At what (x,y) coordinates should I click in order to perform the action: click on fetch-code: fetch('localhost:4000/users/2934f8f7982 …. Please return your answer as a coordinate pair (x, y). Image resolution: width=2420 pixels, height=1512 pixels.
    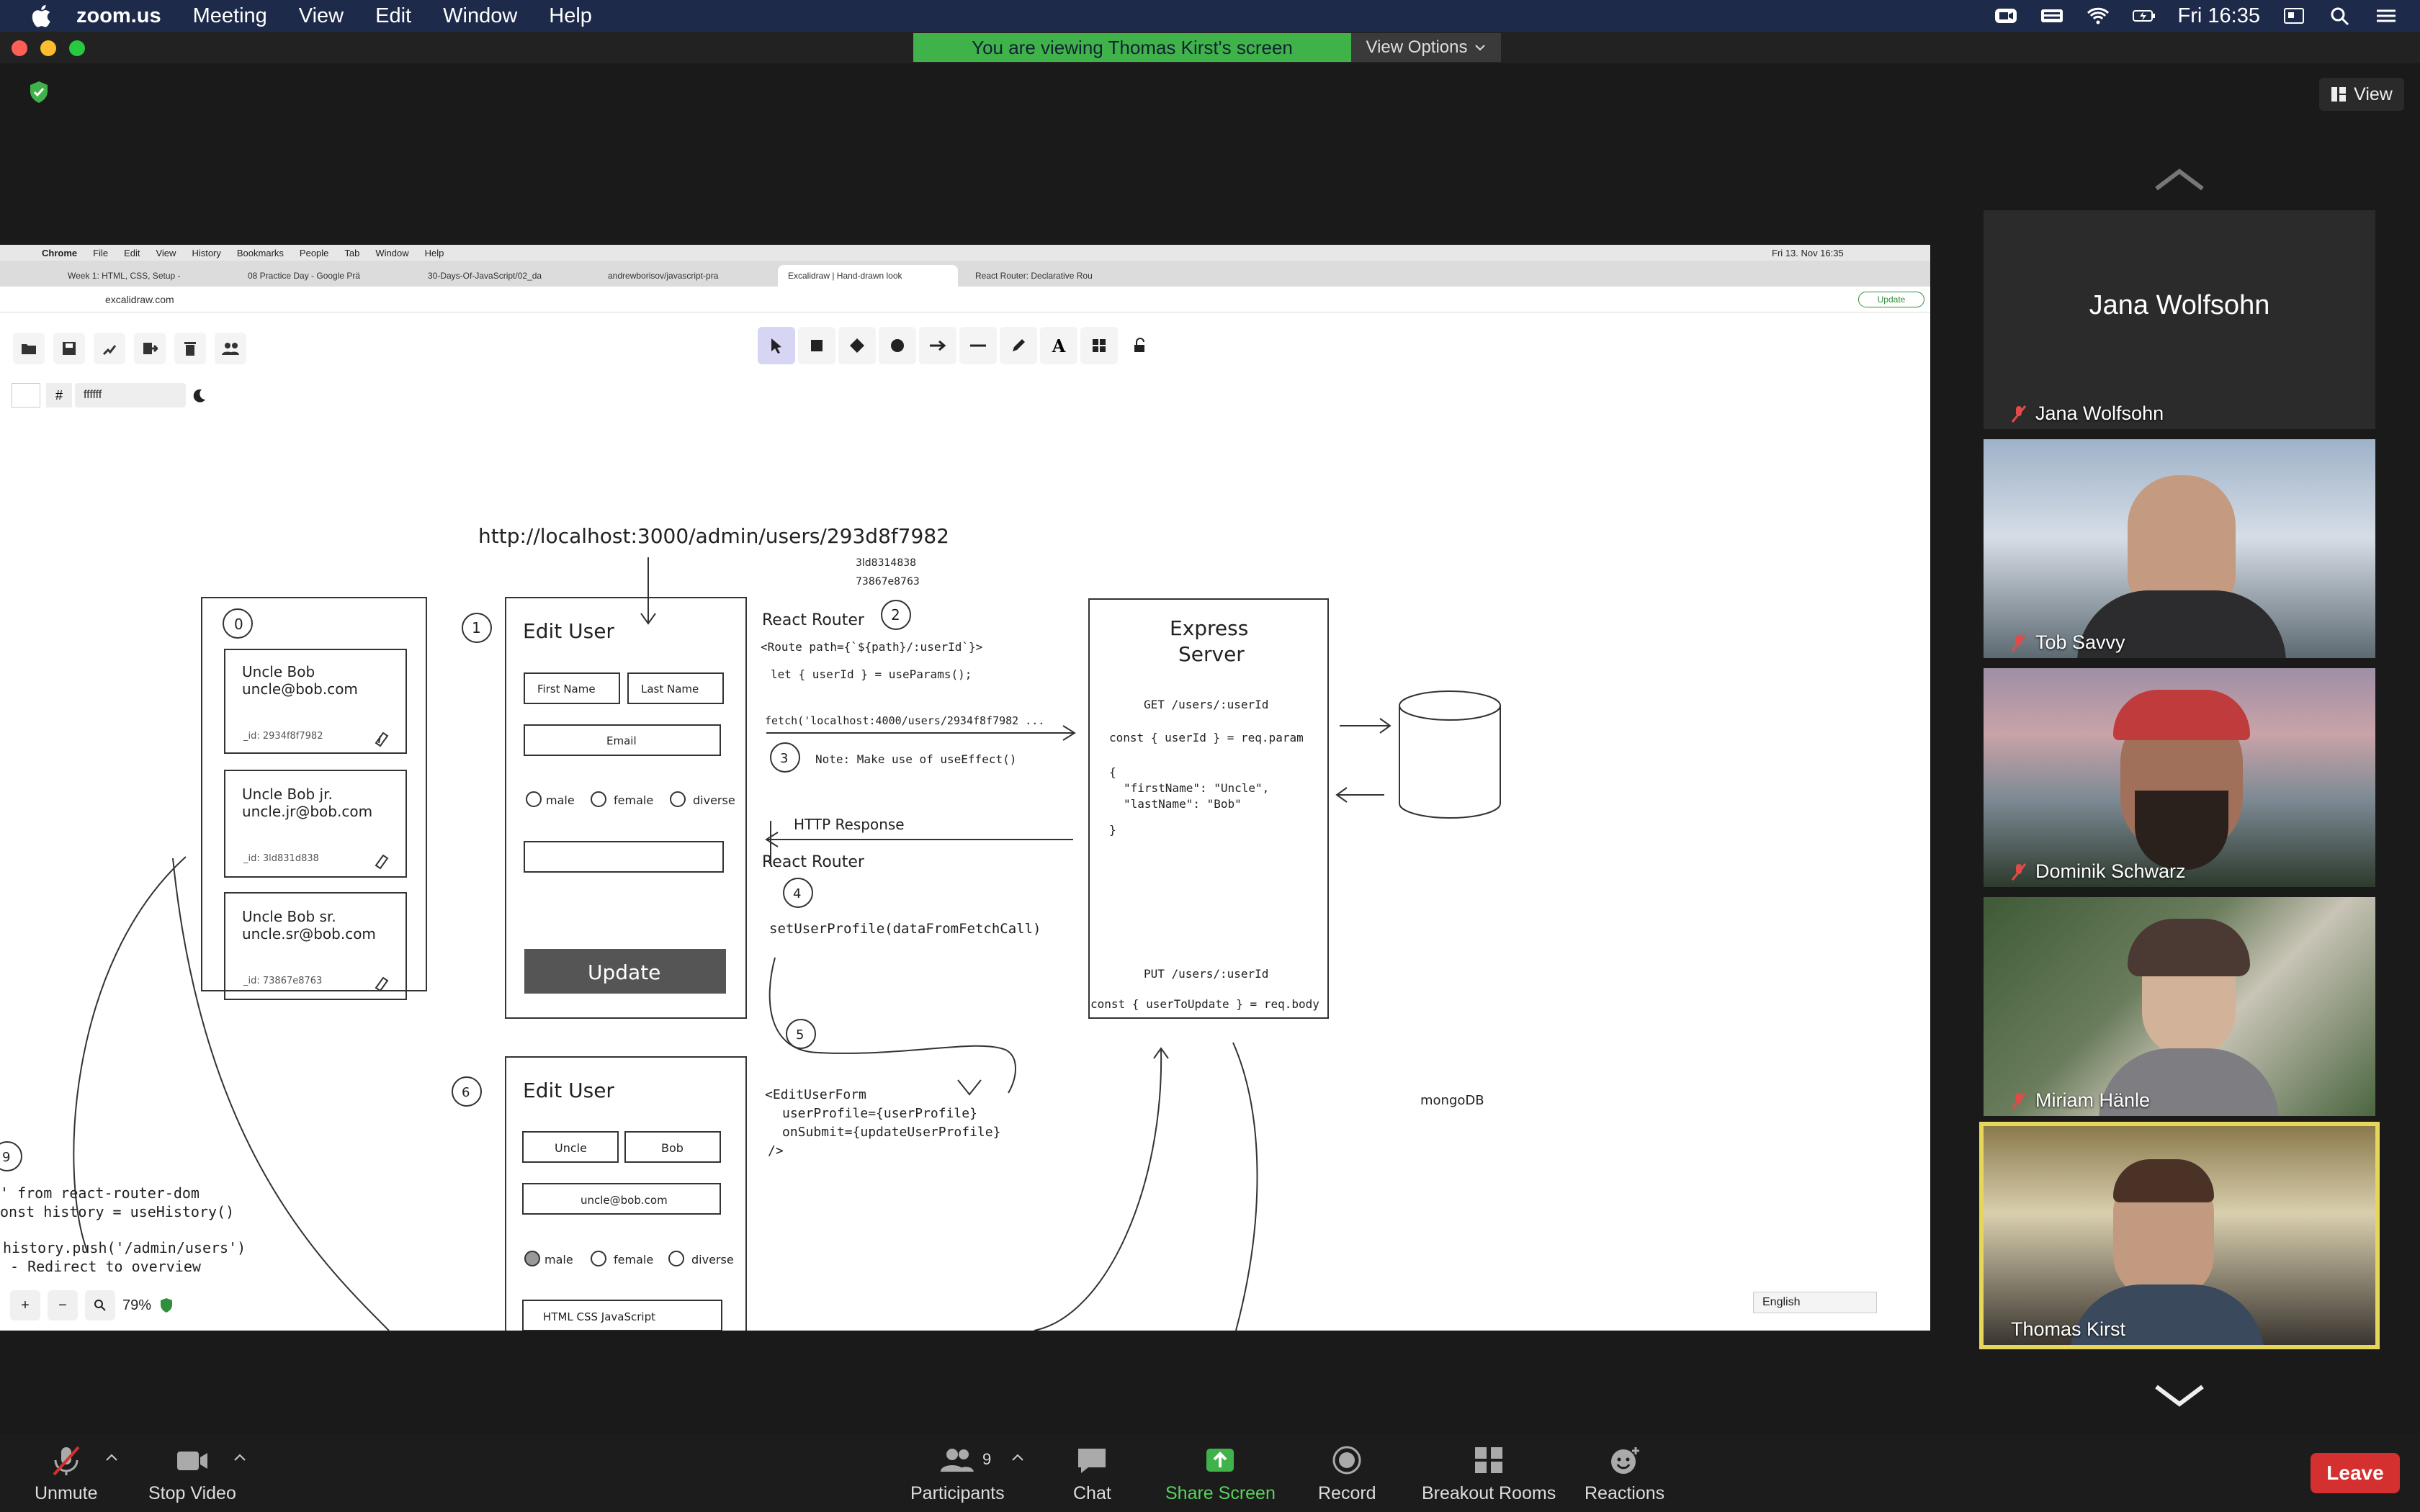
    Looking at the image, I should click on (904, 720).